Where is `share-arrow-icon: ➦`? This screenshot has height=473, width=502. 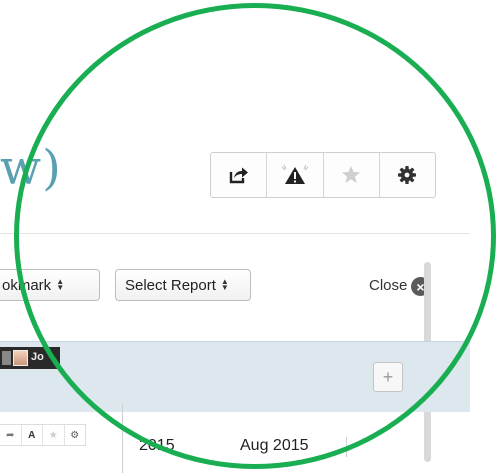 share-arrow-icon: ➦ is located at coordinates (10, 435).